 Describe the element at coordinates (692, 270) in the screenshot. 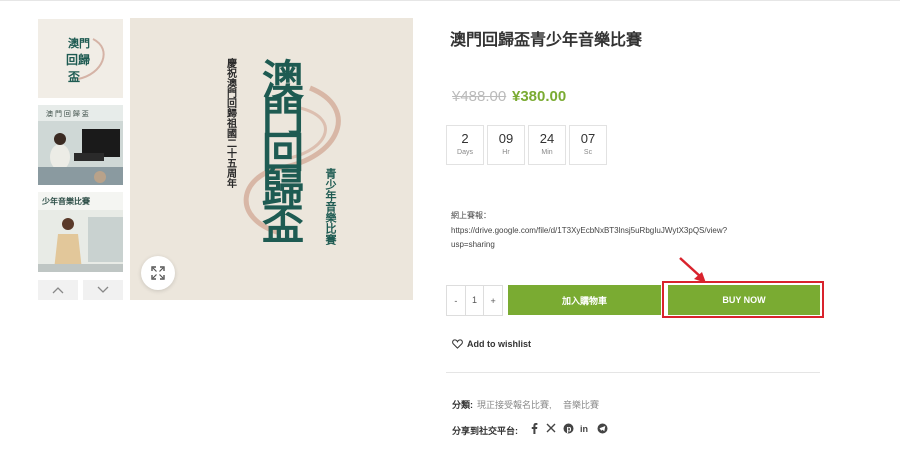

I see `red-arrow-icon` at that location.